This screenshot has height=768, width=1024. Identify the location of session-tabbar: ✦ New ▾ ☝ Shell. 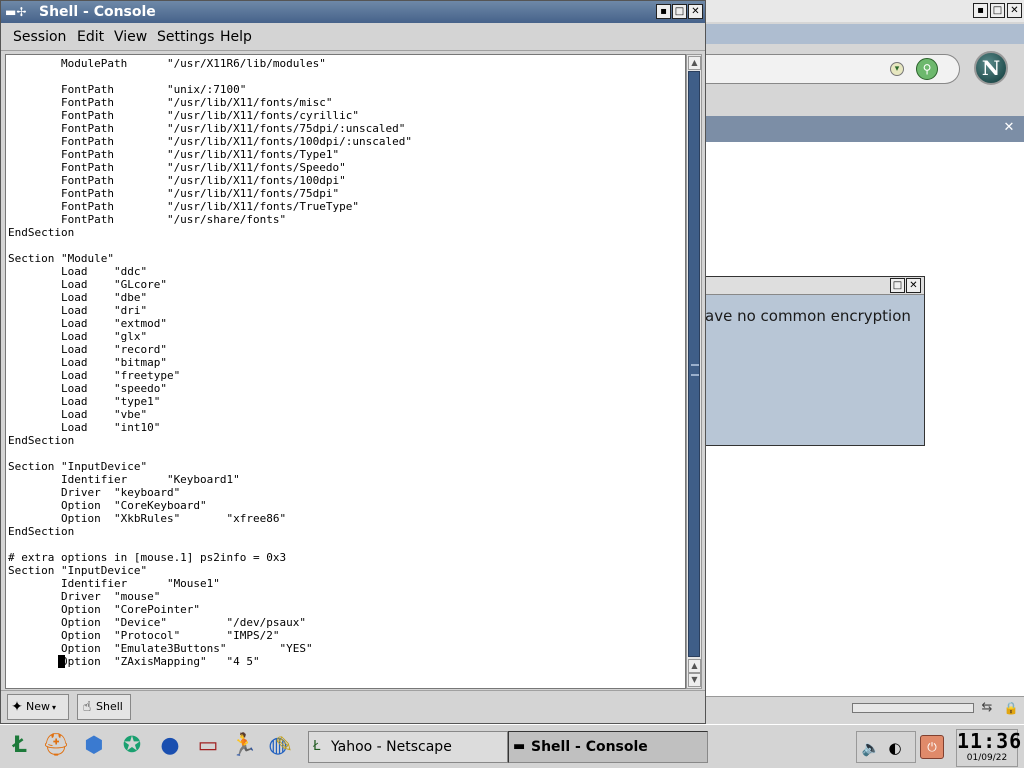
(353, 706).